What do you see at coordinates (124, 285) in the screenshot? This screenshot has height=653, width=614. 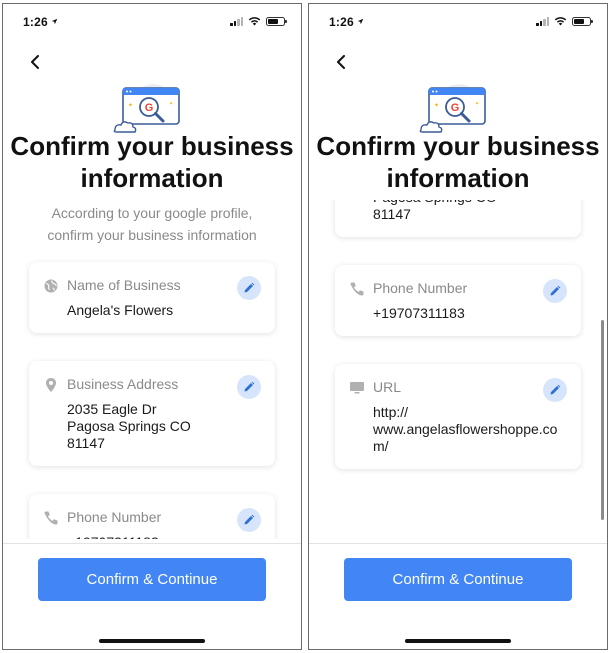 I see `field-label: Name of Business` at bounding box center [124, 285].